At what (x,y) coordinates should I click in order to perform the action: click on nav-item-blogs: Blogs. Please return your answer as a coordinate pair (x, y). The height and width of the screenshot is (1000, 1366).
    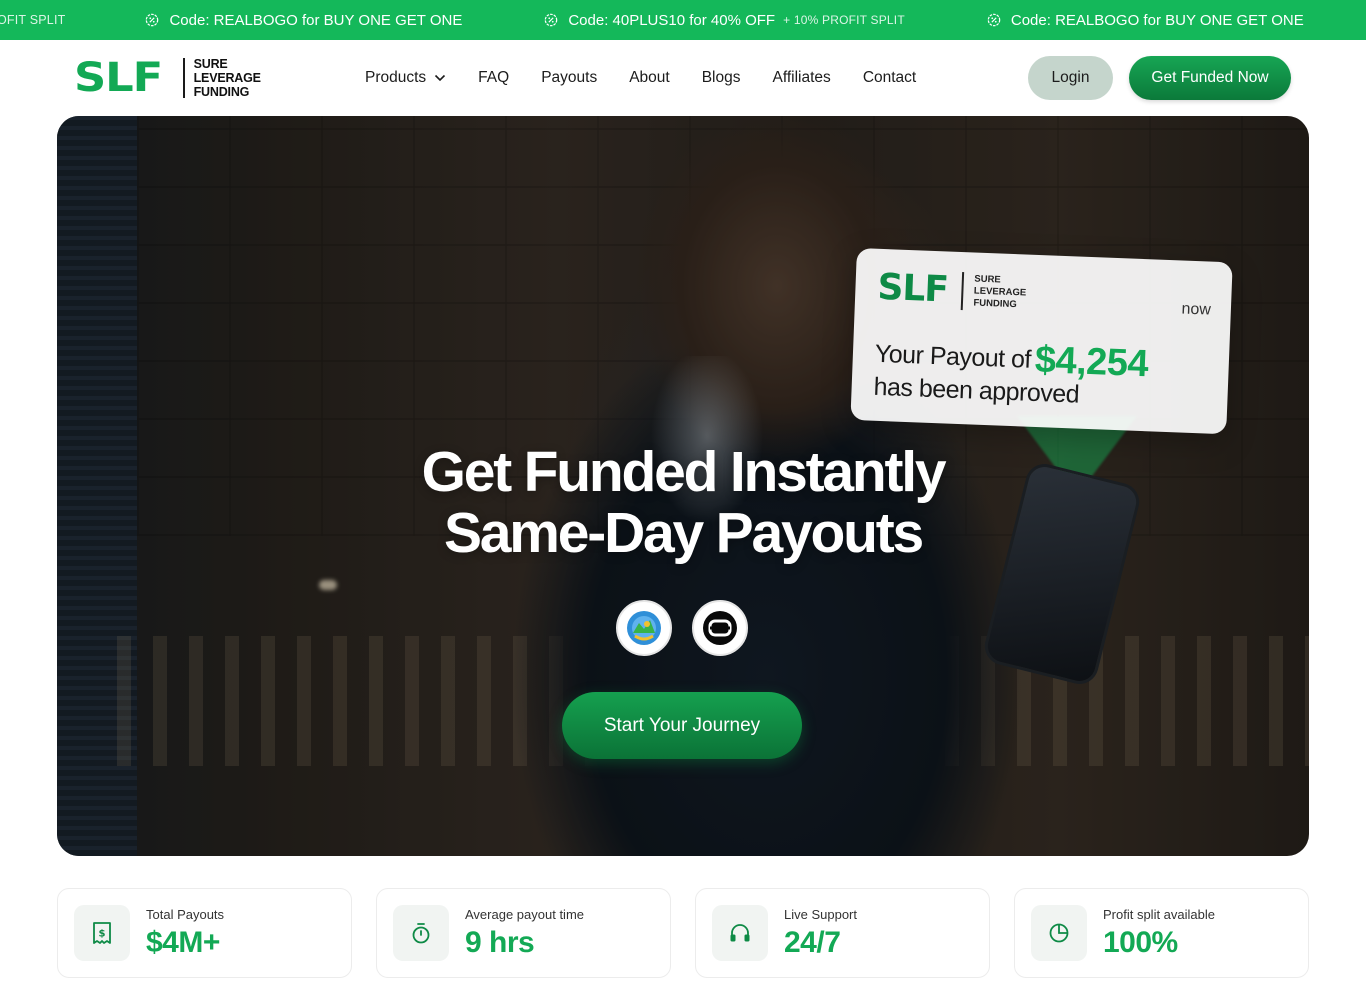
    Looking at the image, I should click on (721, 78).